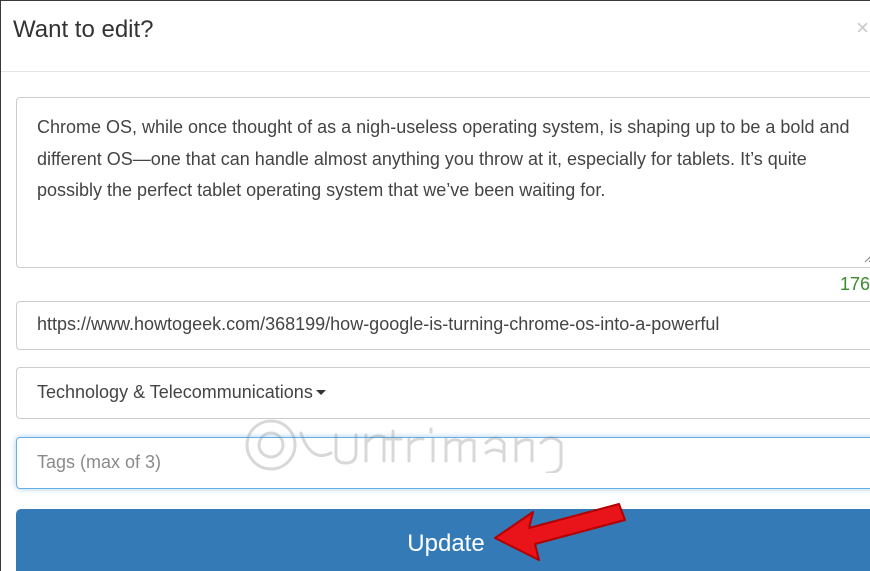  I want to click on modal-title: Want to edit?, so click(83, 29).